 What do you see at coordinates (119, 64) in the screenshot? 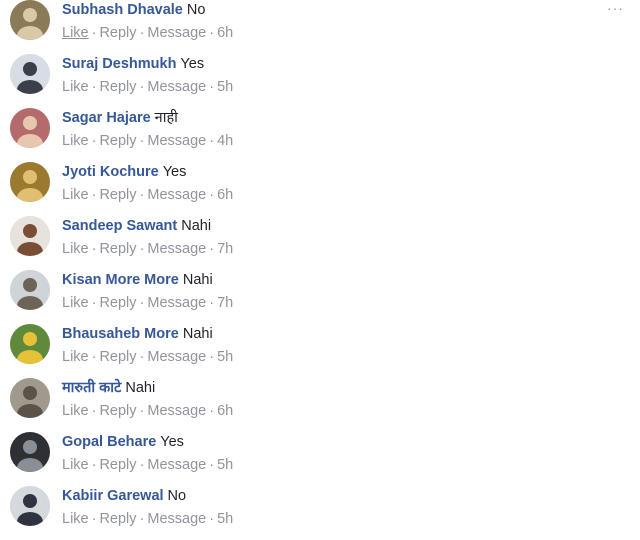
I see `author-name-link: Suraj Deshmukh` at bounding box center [119, 64].